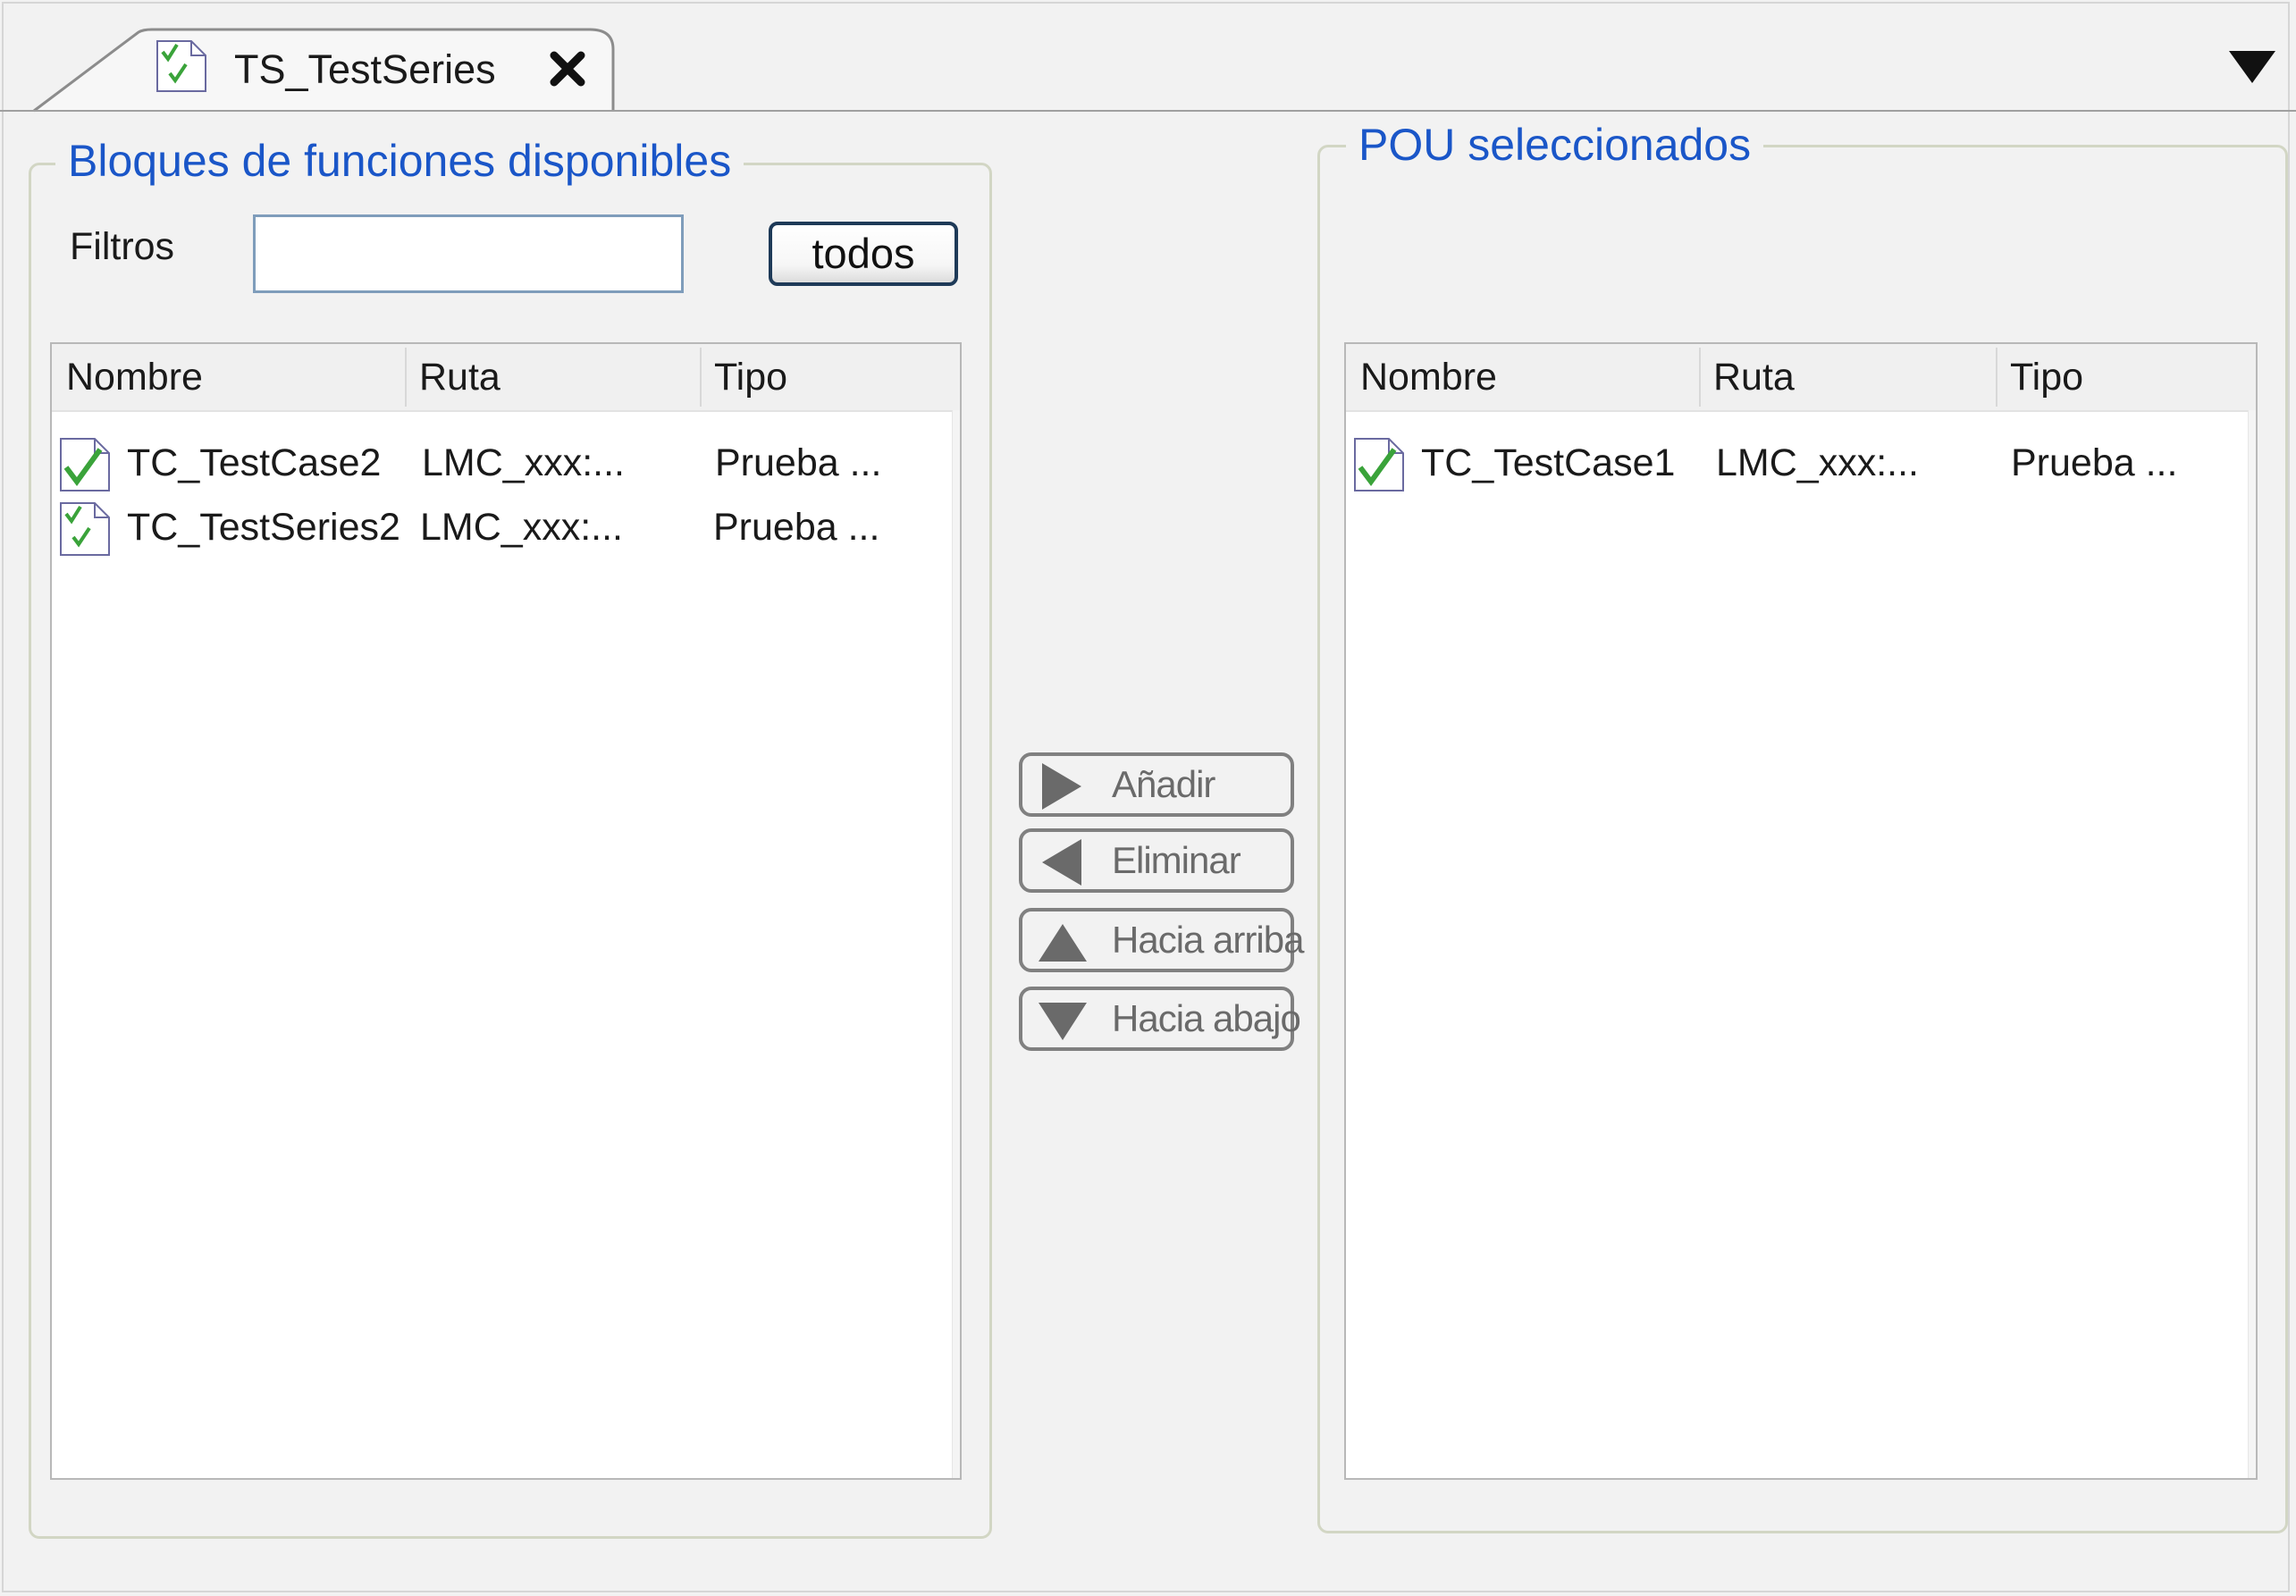 The width and height of the screenshot is (2296, 1596). What do you see at coordinates (263, 527) in the screenshot?
I see `cell-name: TC_TestSeries2` at bounding box center [263, 527].